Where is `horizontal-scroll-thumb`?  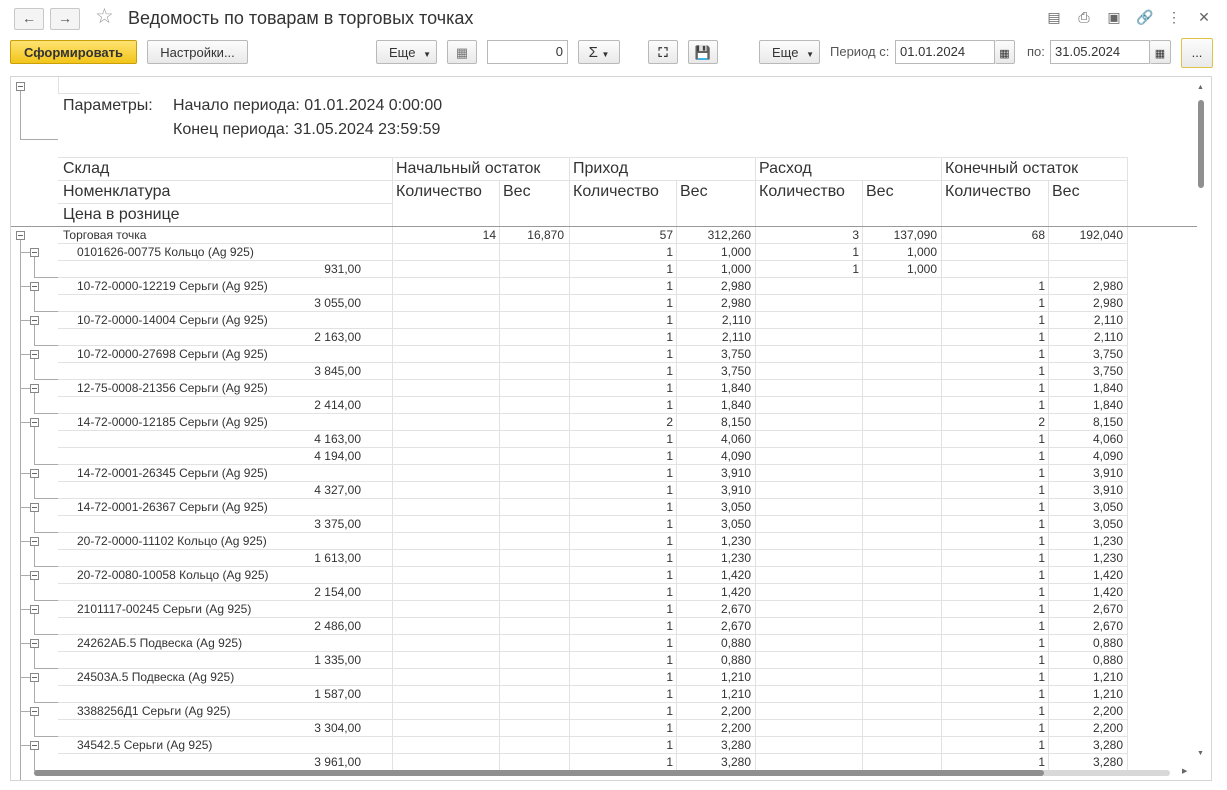 horizontal-scroll-thumb is located at coordinates (539, 773).